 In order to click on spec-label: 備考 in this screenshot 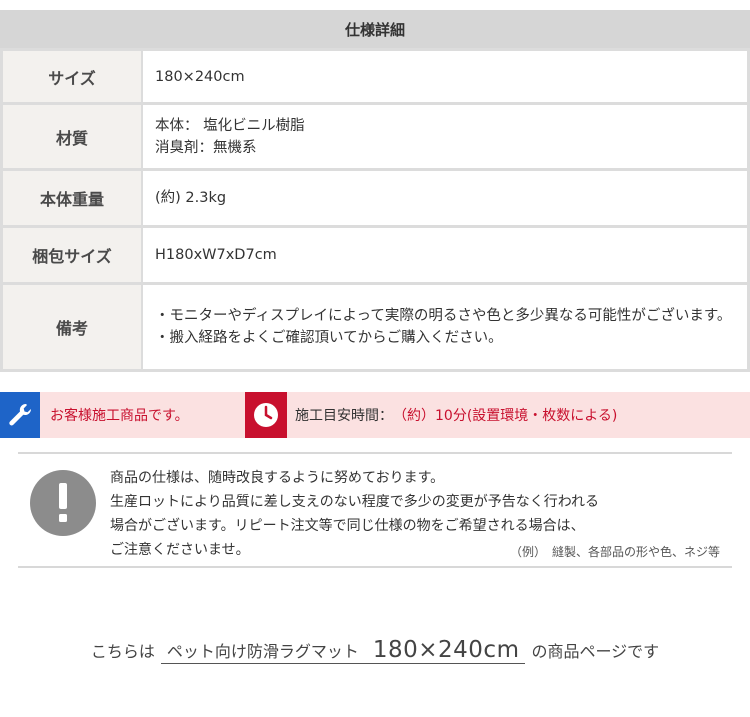, I will do `click(73, 327)`.